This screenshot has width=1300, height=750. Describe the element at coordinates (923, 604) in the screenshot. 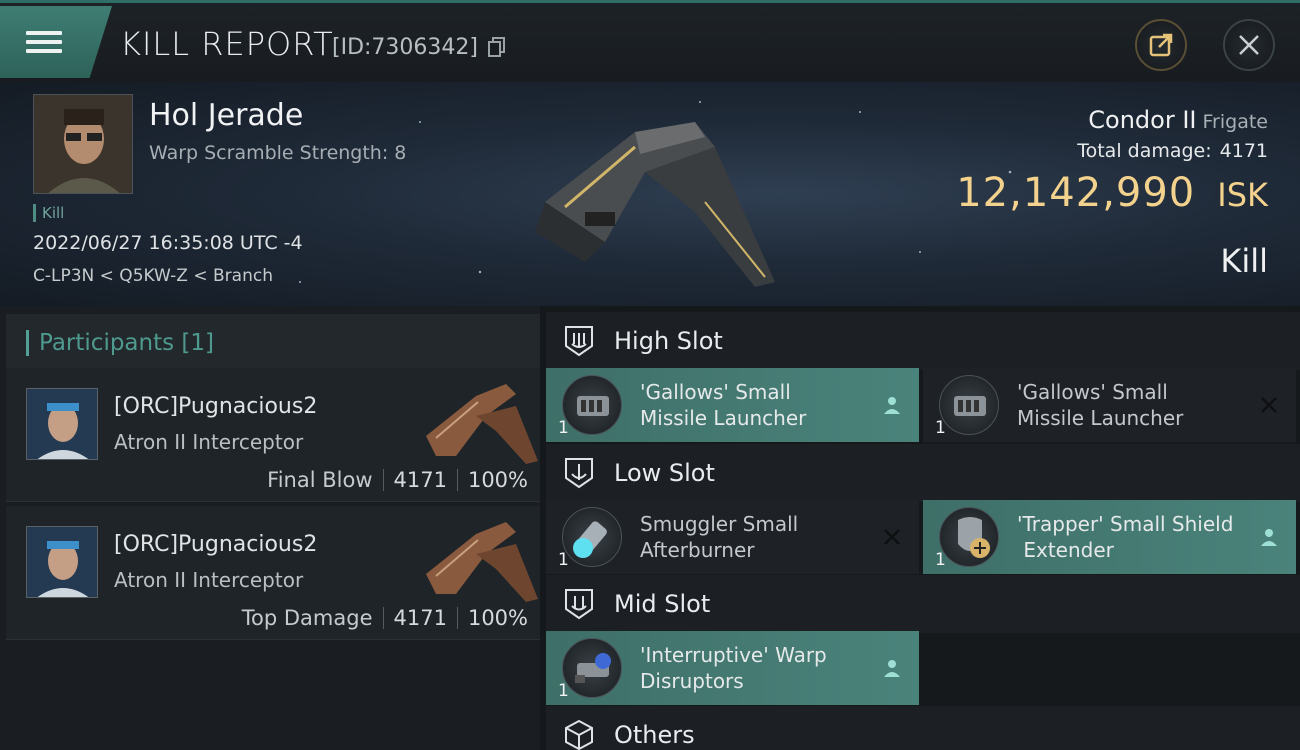

I see `mid-slot-header: Mid Slot` at that location.